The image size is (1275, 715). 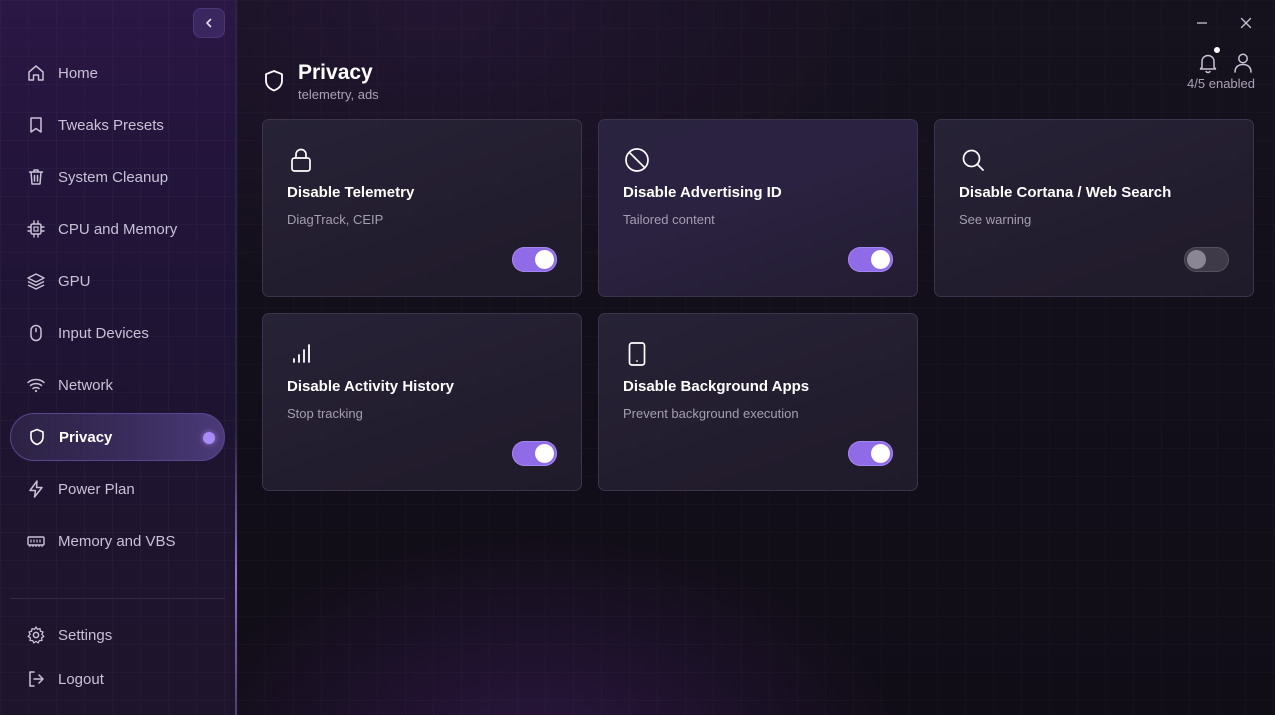 What do you see at coordinates (111, 125) in the screenshot?
I see `sidebar-item-label: Tweaks Presets` at bounding box center [111, 125].